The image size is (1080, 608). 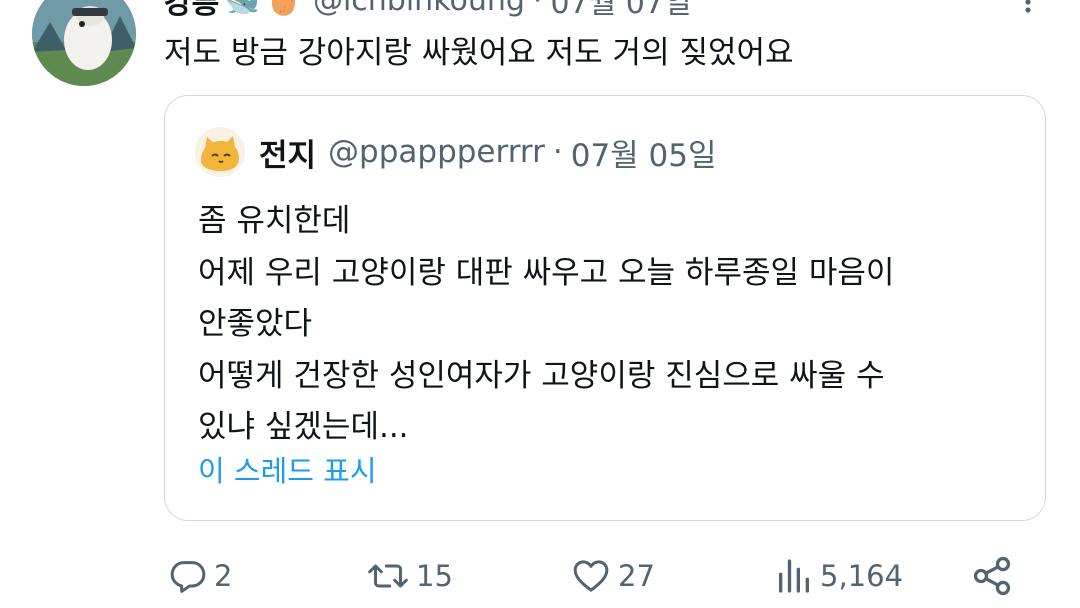 What do you see at coordinates (644, 152) in the screenshot?
I see `quote-date: 07월 05일` at bounding box center [644, 152].